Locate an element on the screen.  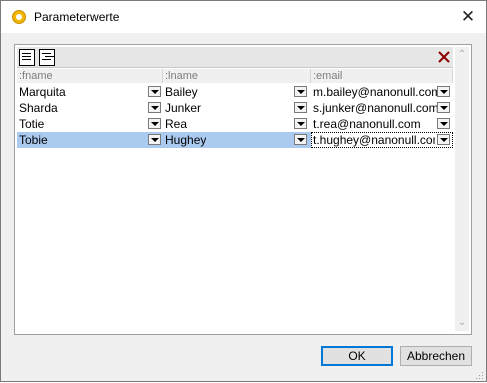
lname-cell: Hughey is located at coordinates (237, 140).